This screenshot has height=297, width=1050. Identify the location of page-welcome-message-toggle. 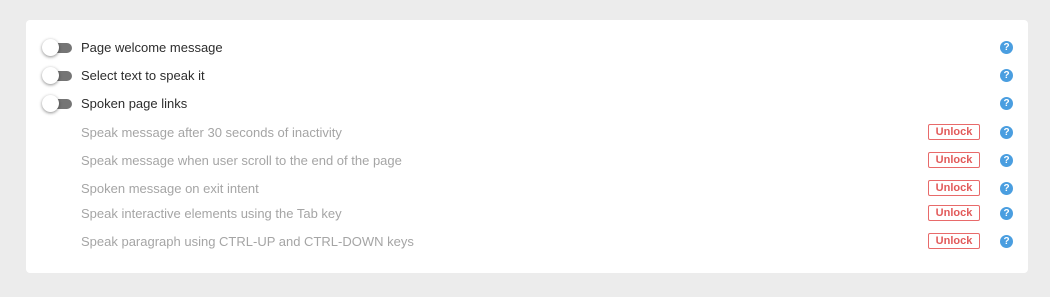
(57, 47).